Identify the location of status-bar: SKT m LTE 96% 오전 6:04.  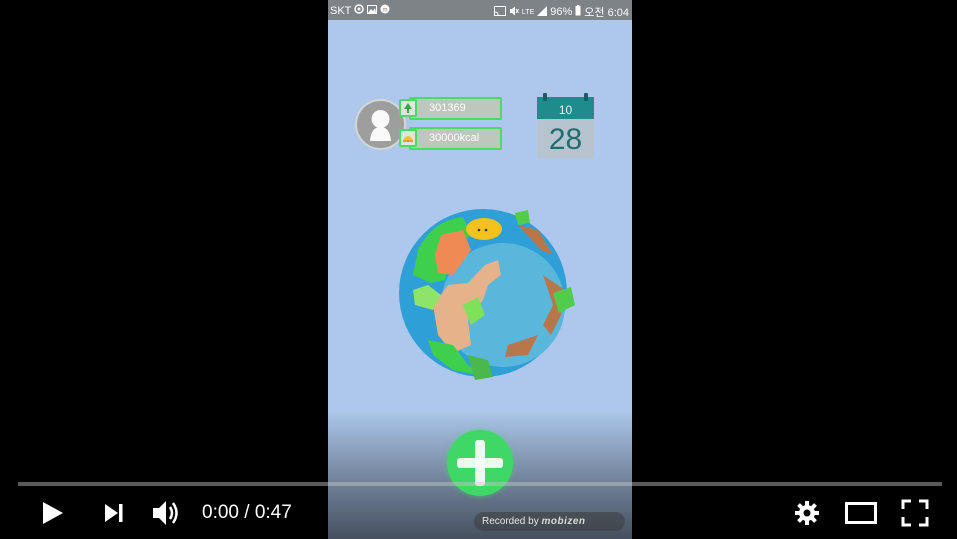
(480, 10).